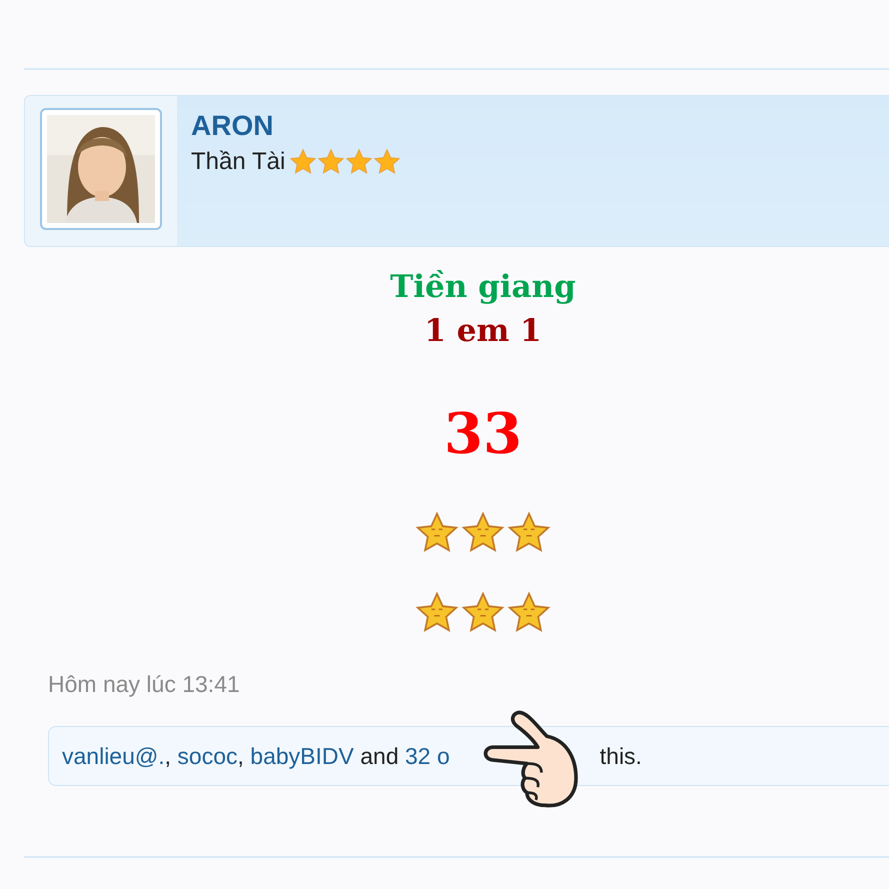  What do you see at coordinates (113, 756) in the screenshot?
I see `user-link: vanlieu@.` at bounding box center [113, 756].